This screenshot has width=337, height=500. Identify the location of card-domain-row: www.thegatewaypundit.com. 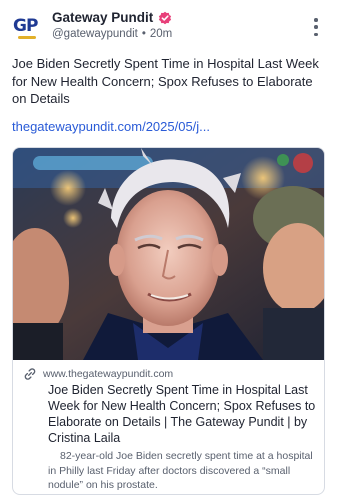
(98, 374).